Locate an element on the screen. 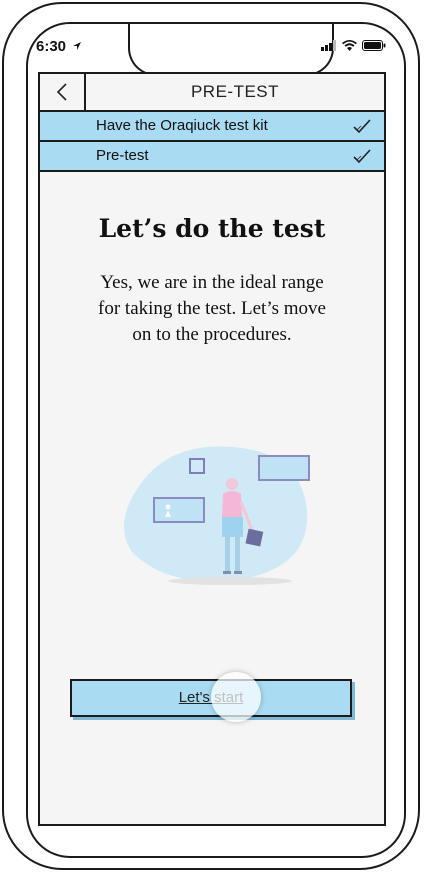  wifi-icon is located at coordinates (349, 45).